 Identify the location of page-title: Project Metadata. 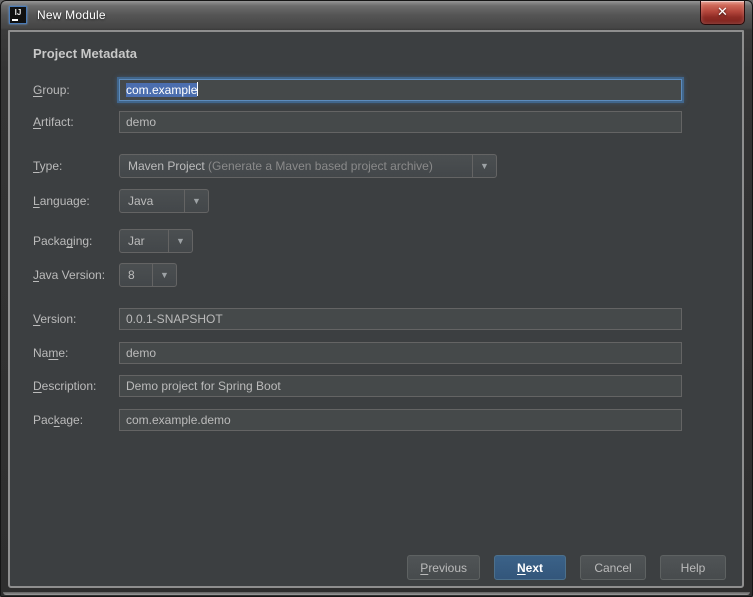
(85, 53).